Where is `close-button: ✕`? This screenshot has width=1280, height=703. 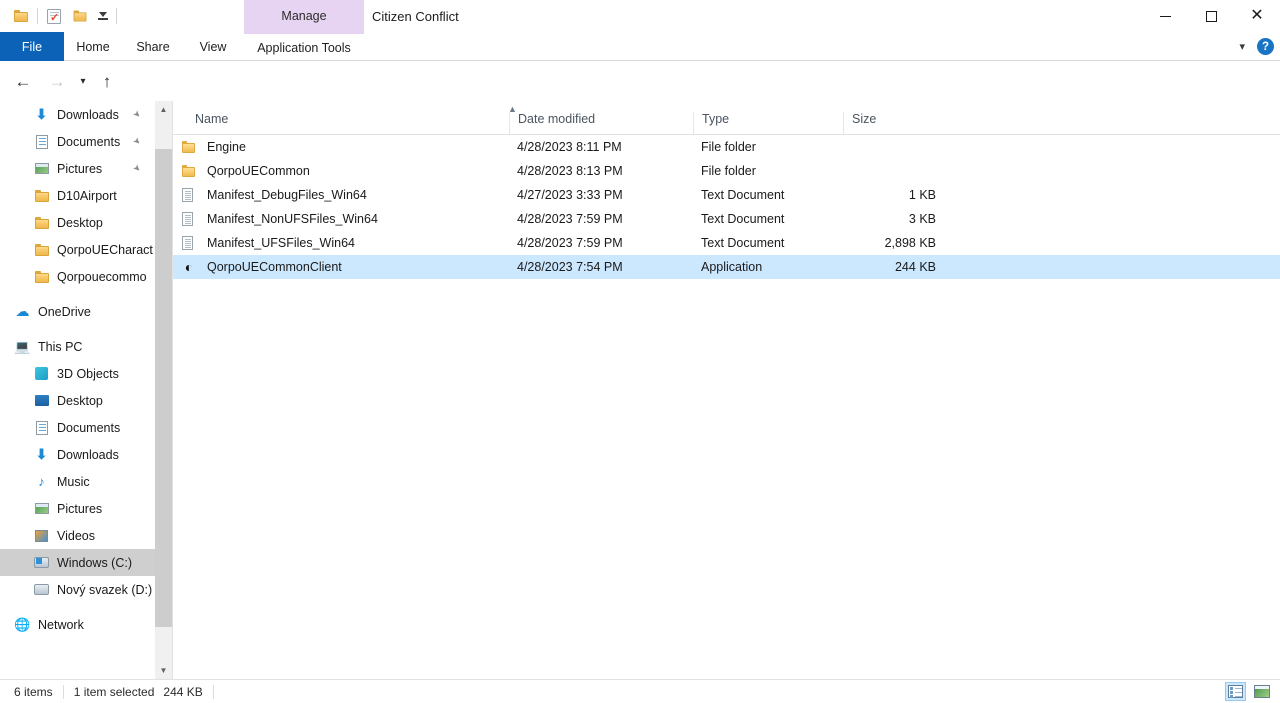 close-button: ✕ is located at coordinates (1257, 16).